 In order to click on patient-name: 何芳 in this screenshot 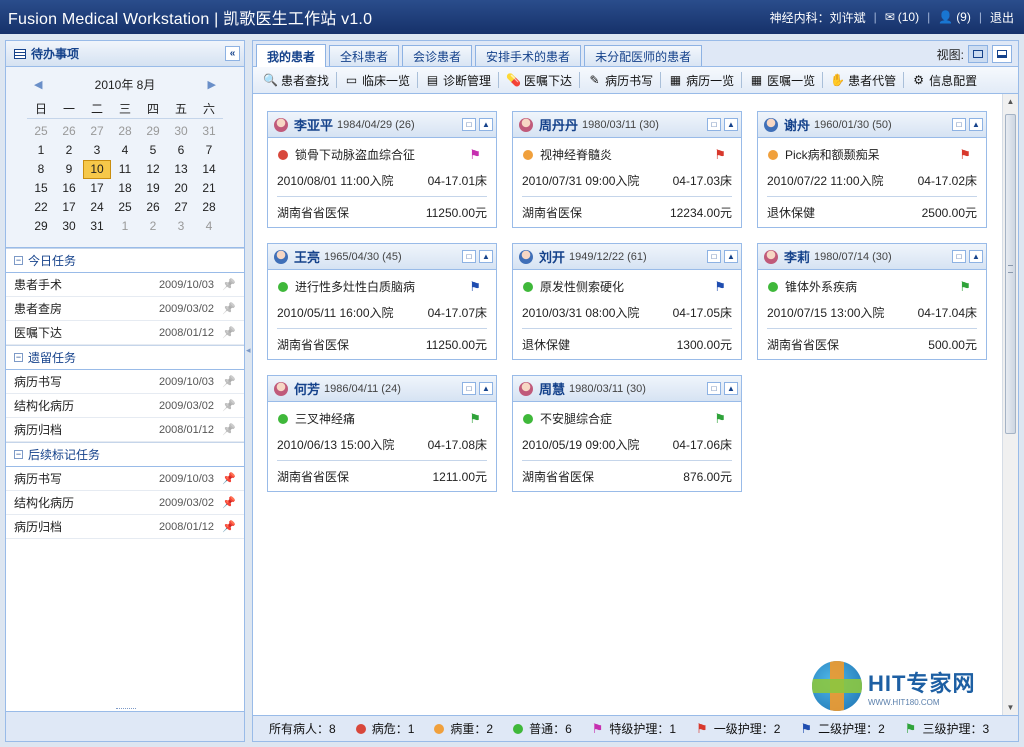, I will do `click(307, 388)`.